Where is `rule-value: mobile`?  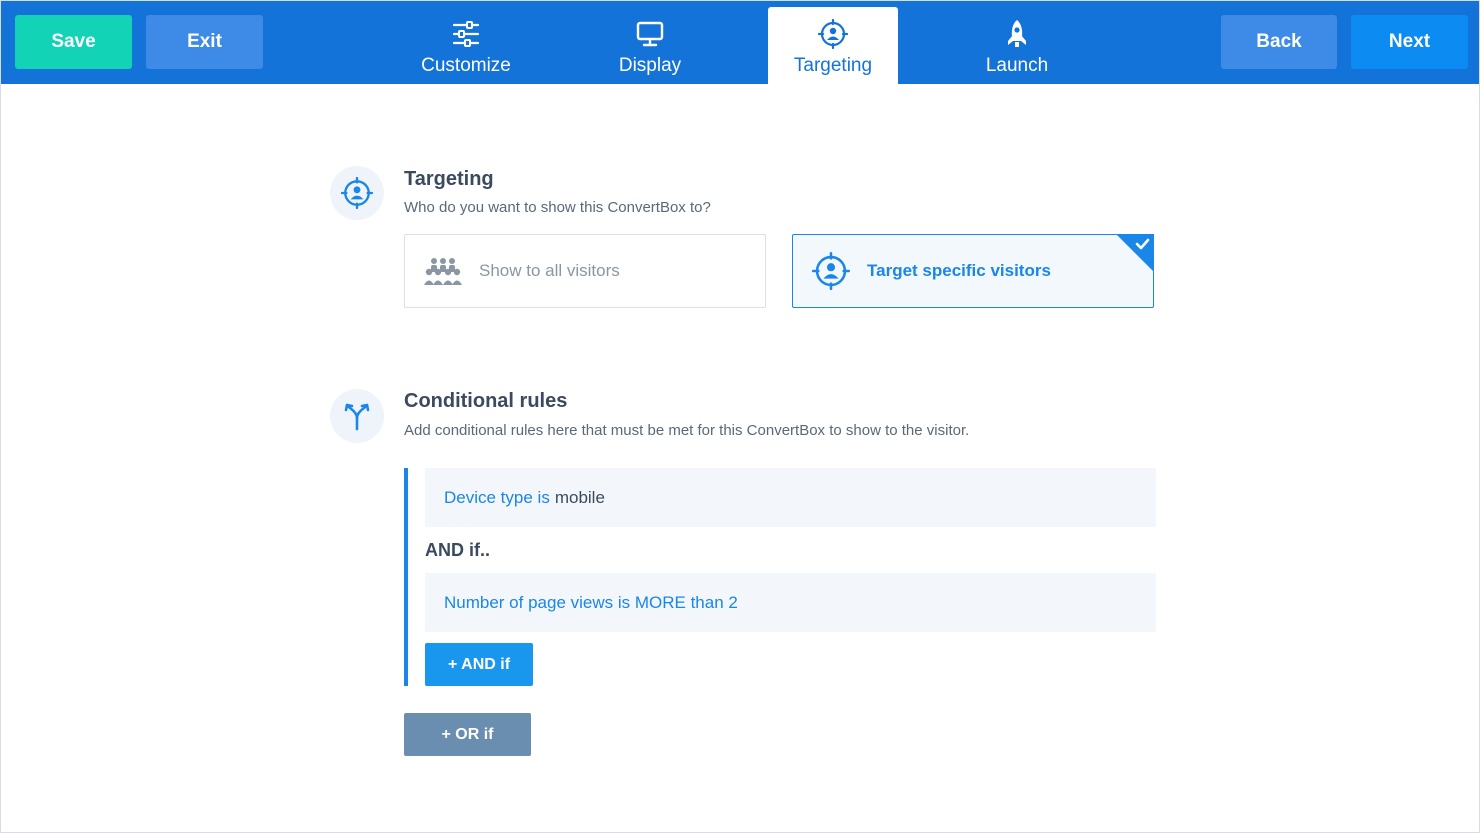
rule-value: mobile is located at coordinates (579, 497).